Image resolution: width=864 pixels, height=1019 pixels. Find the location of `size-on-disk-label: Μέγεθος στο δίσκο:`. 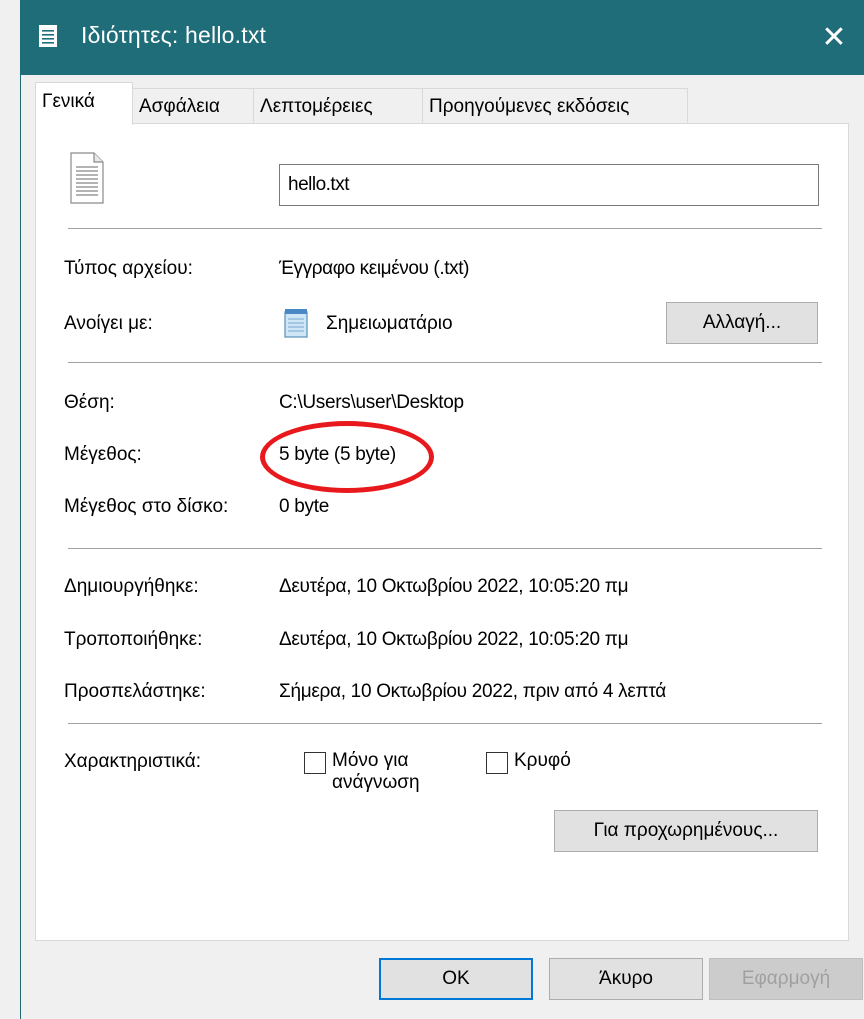

size-on-disk-label: Μέγεθος στο δίσκο: is located at coordinates (146, 506).